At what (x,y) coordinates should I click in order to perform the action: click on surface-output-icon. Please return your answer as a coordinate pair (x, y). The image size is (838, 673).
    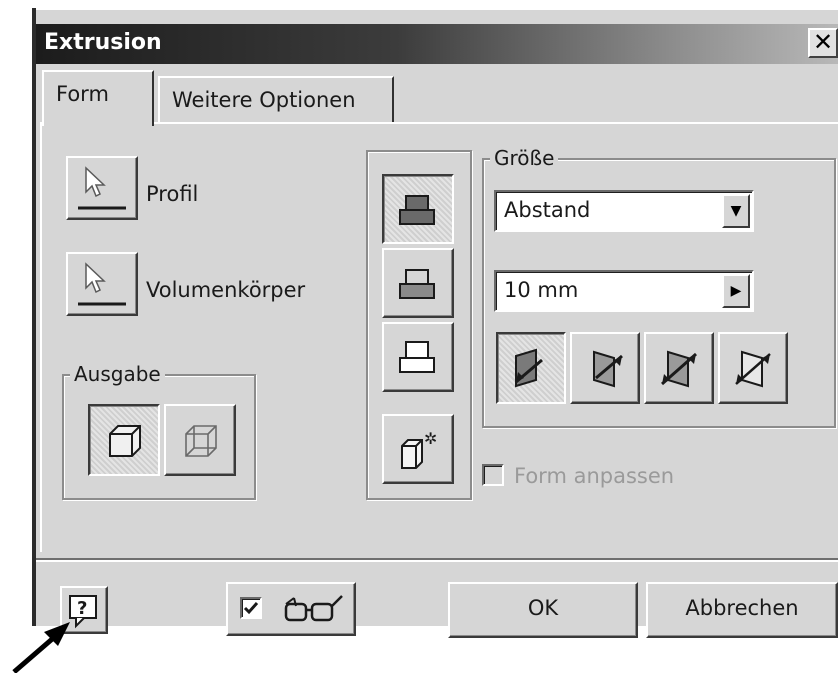
    Looking at the image, I should click on (201, 441).